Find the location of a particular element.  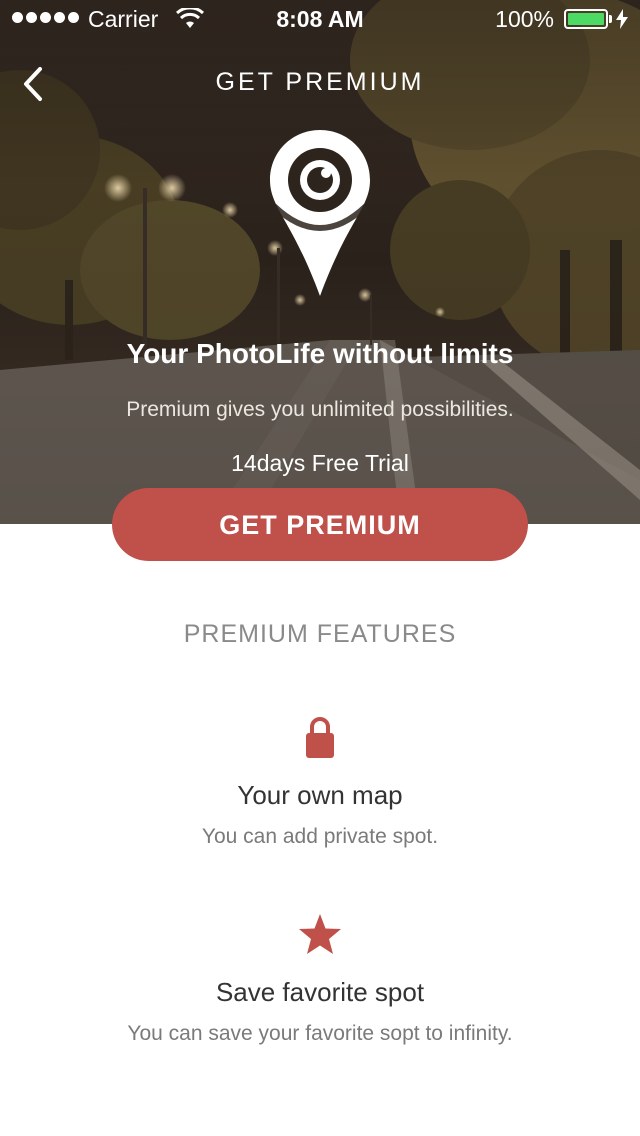

free-trial-label: 14days Free Trial is located at coordinates (320, 463).